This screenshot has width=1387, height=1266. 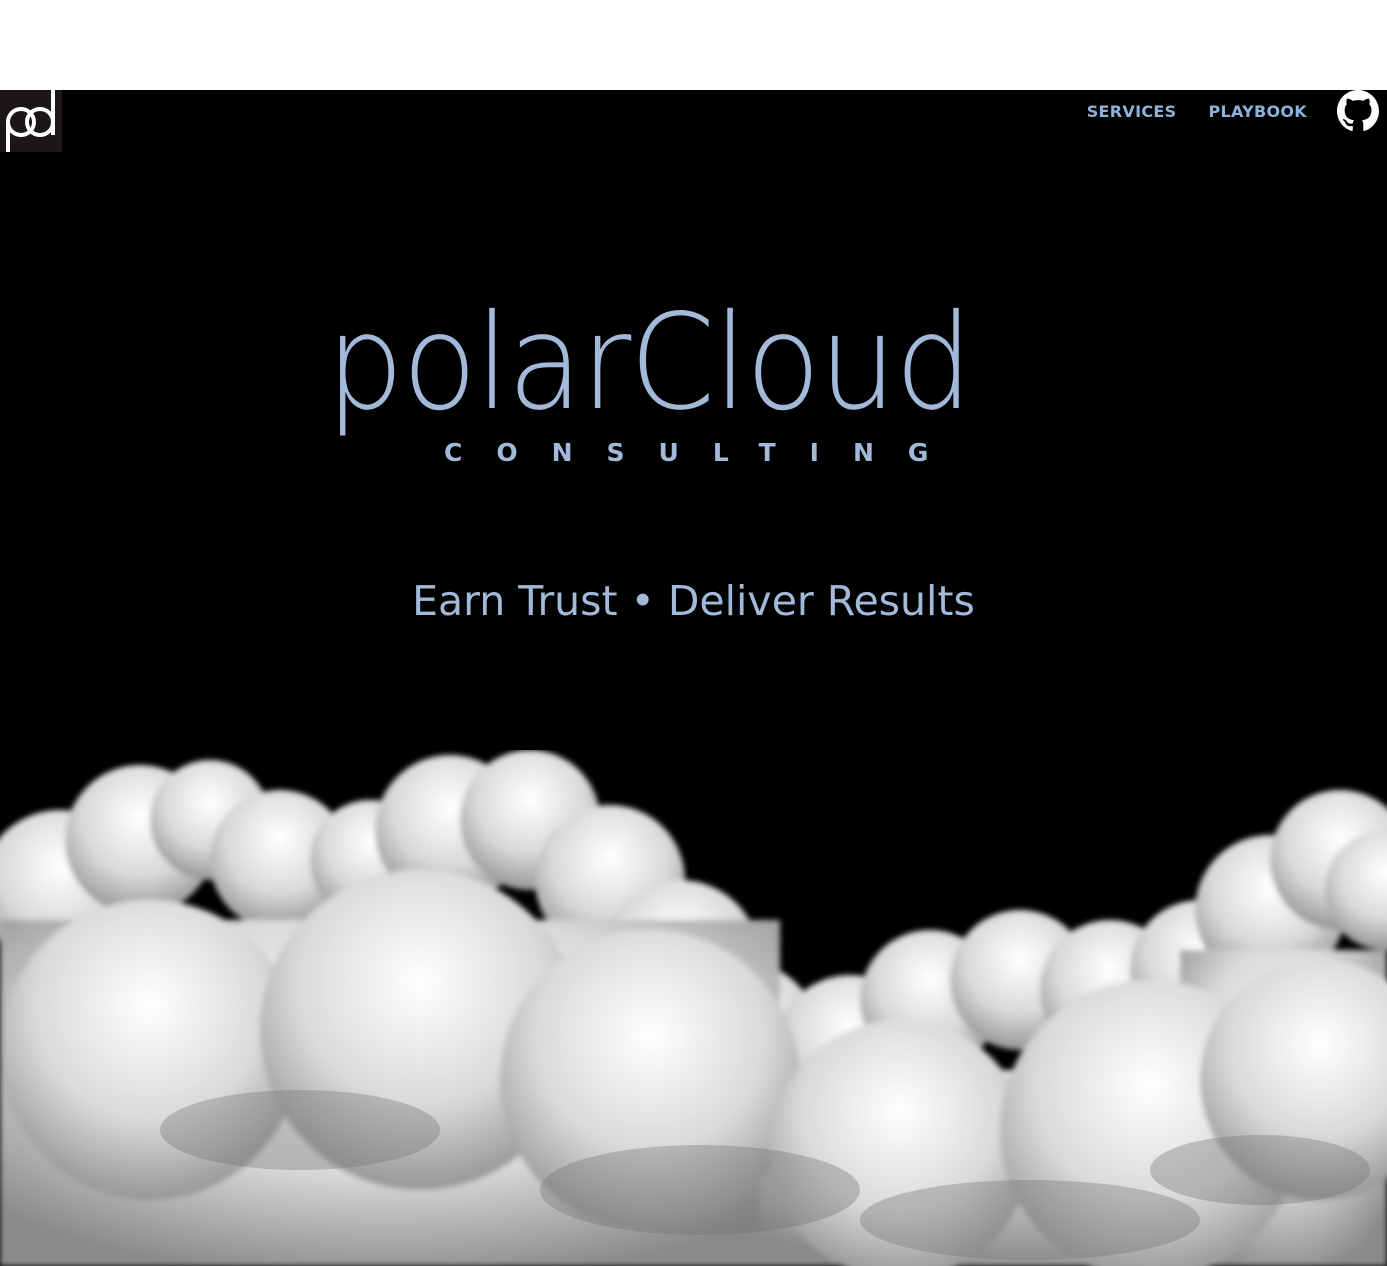 I want to click on home-logo-link, so click(x=31, y=121).